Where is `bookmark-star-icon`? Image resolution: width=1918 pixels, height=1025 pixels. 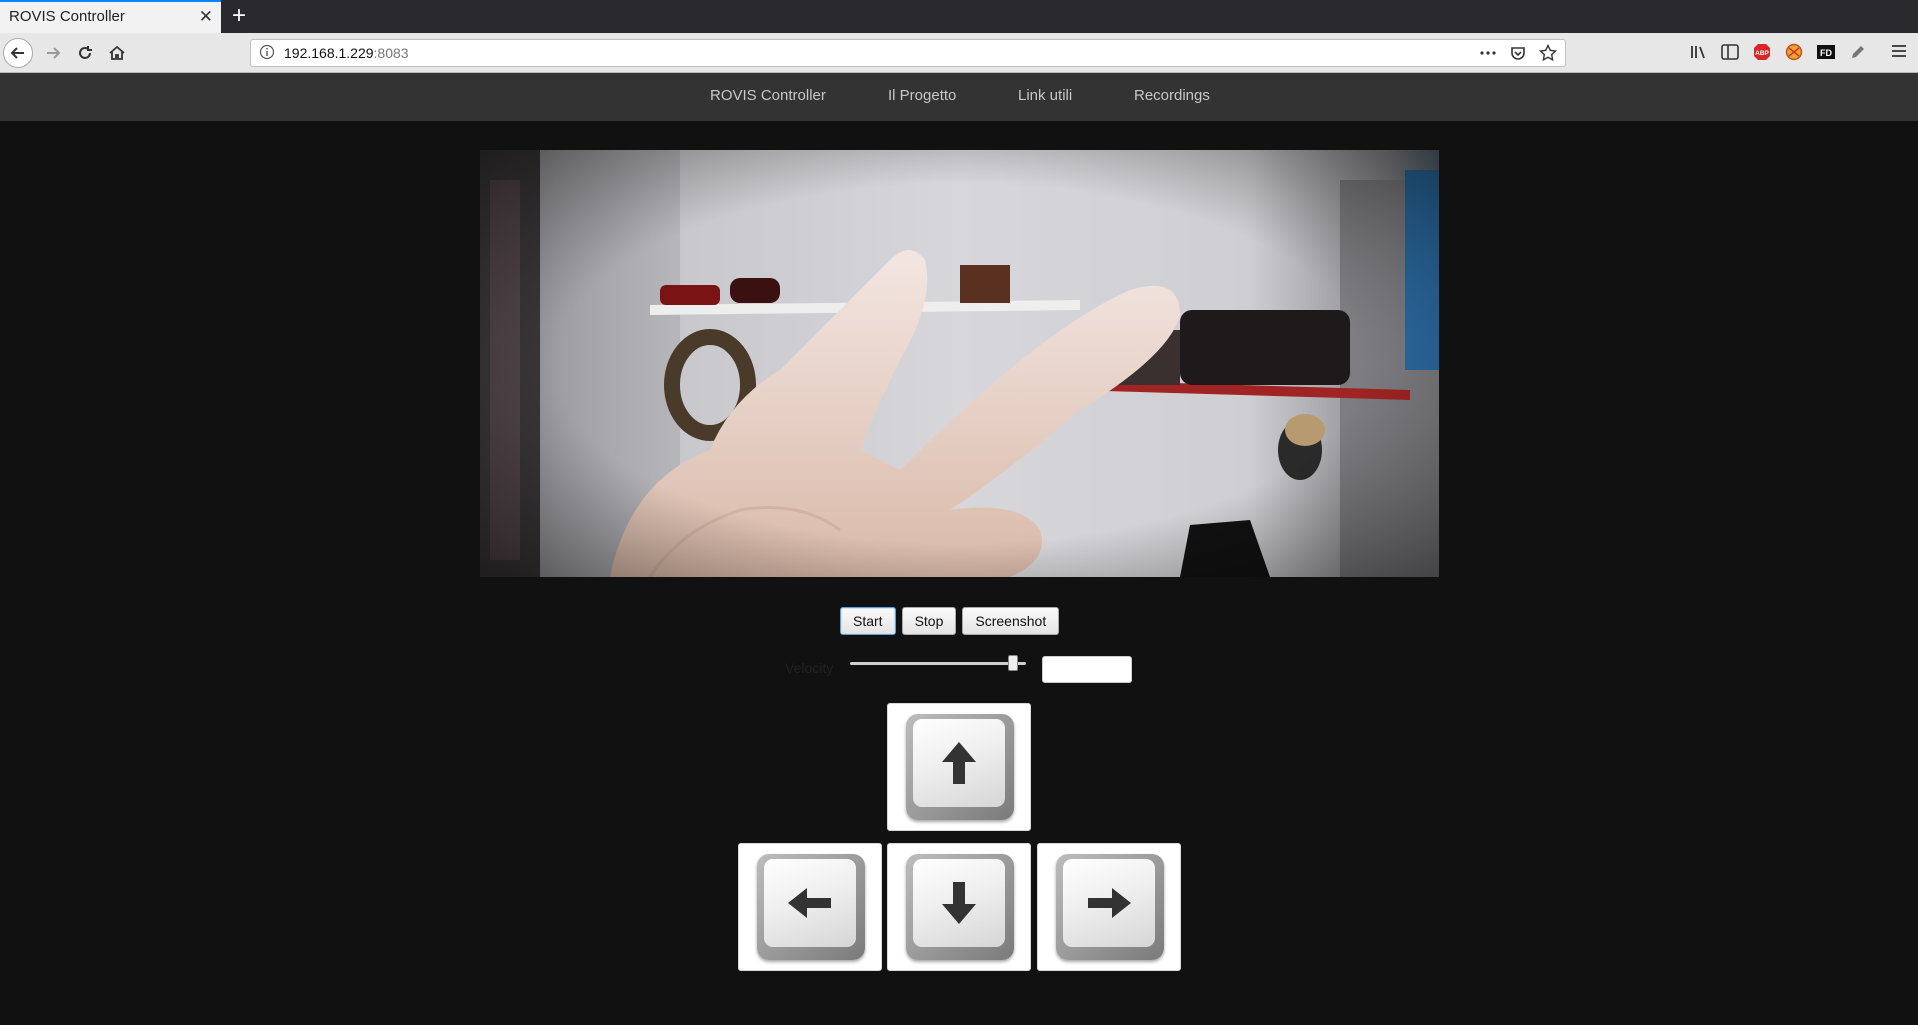
bookmark-star-icon is located at coordinates (1548, 53).